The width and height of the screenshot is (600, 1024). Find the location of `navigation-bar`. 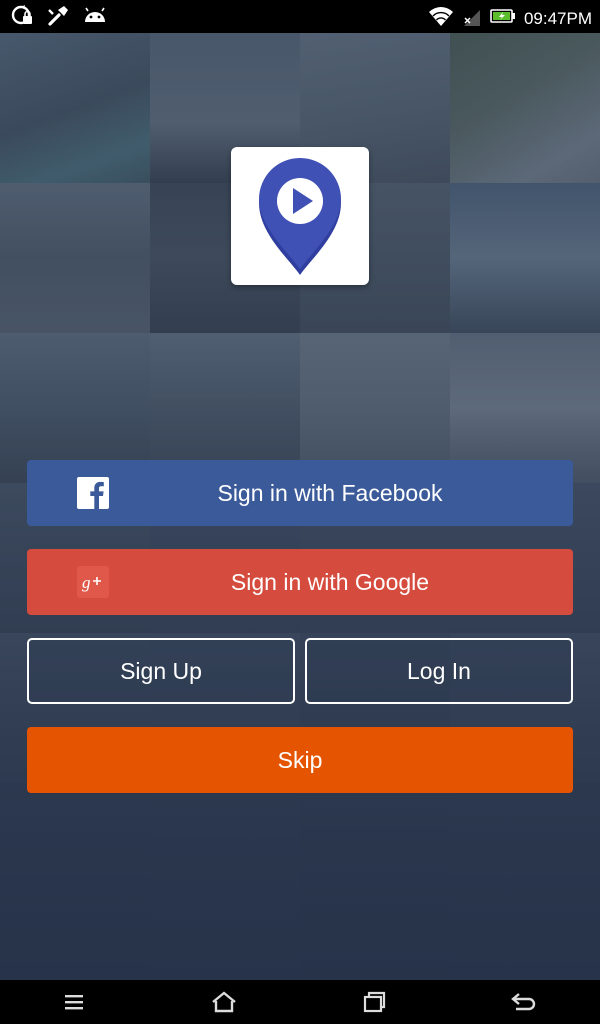

navigation-bar is located at coordinates (300, 1002).